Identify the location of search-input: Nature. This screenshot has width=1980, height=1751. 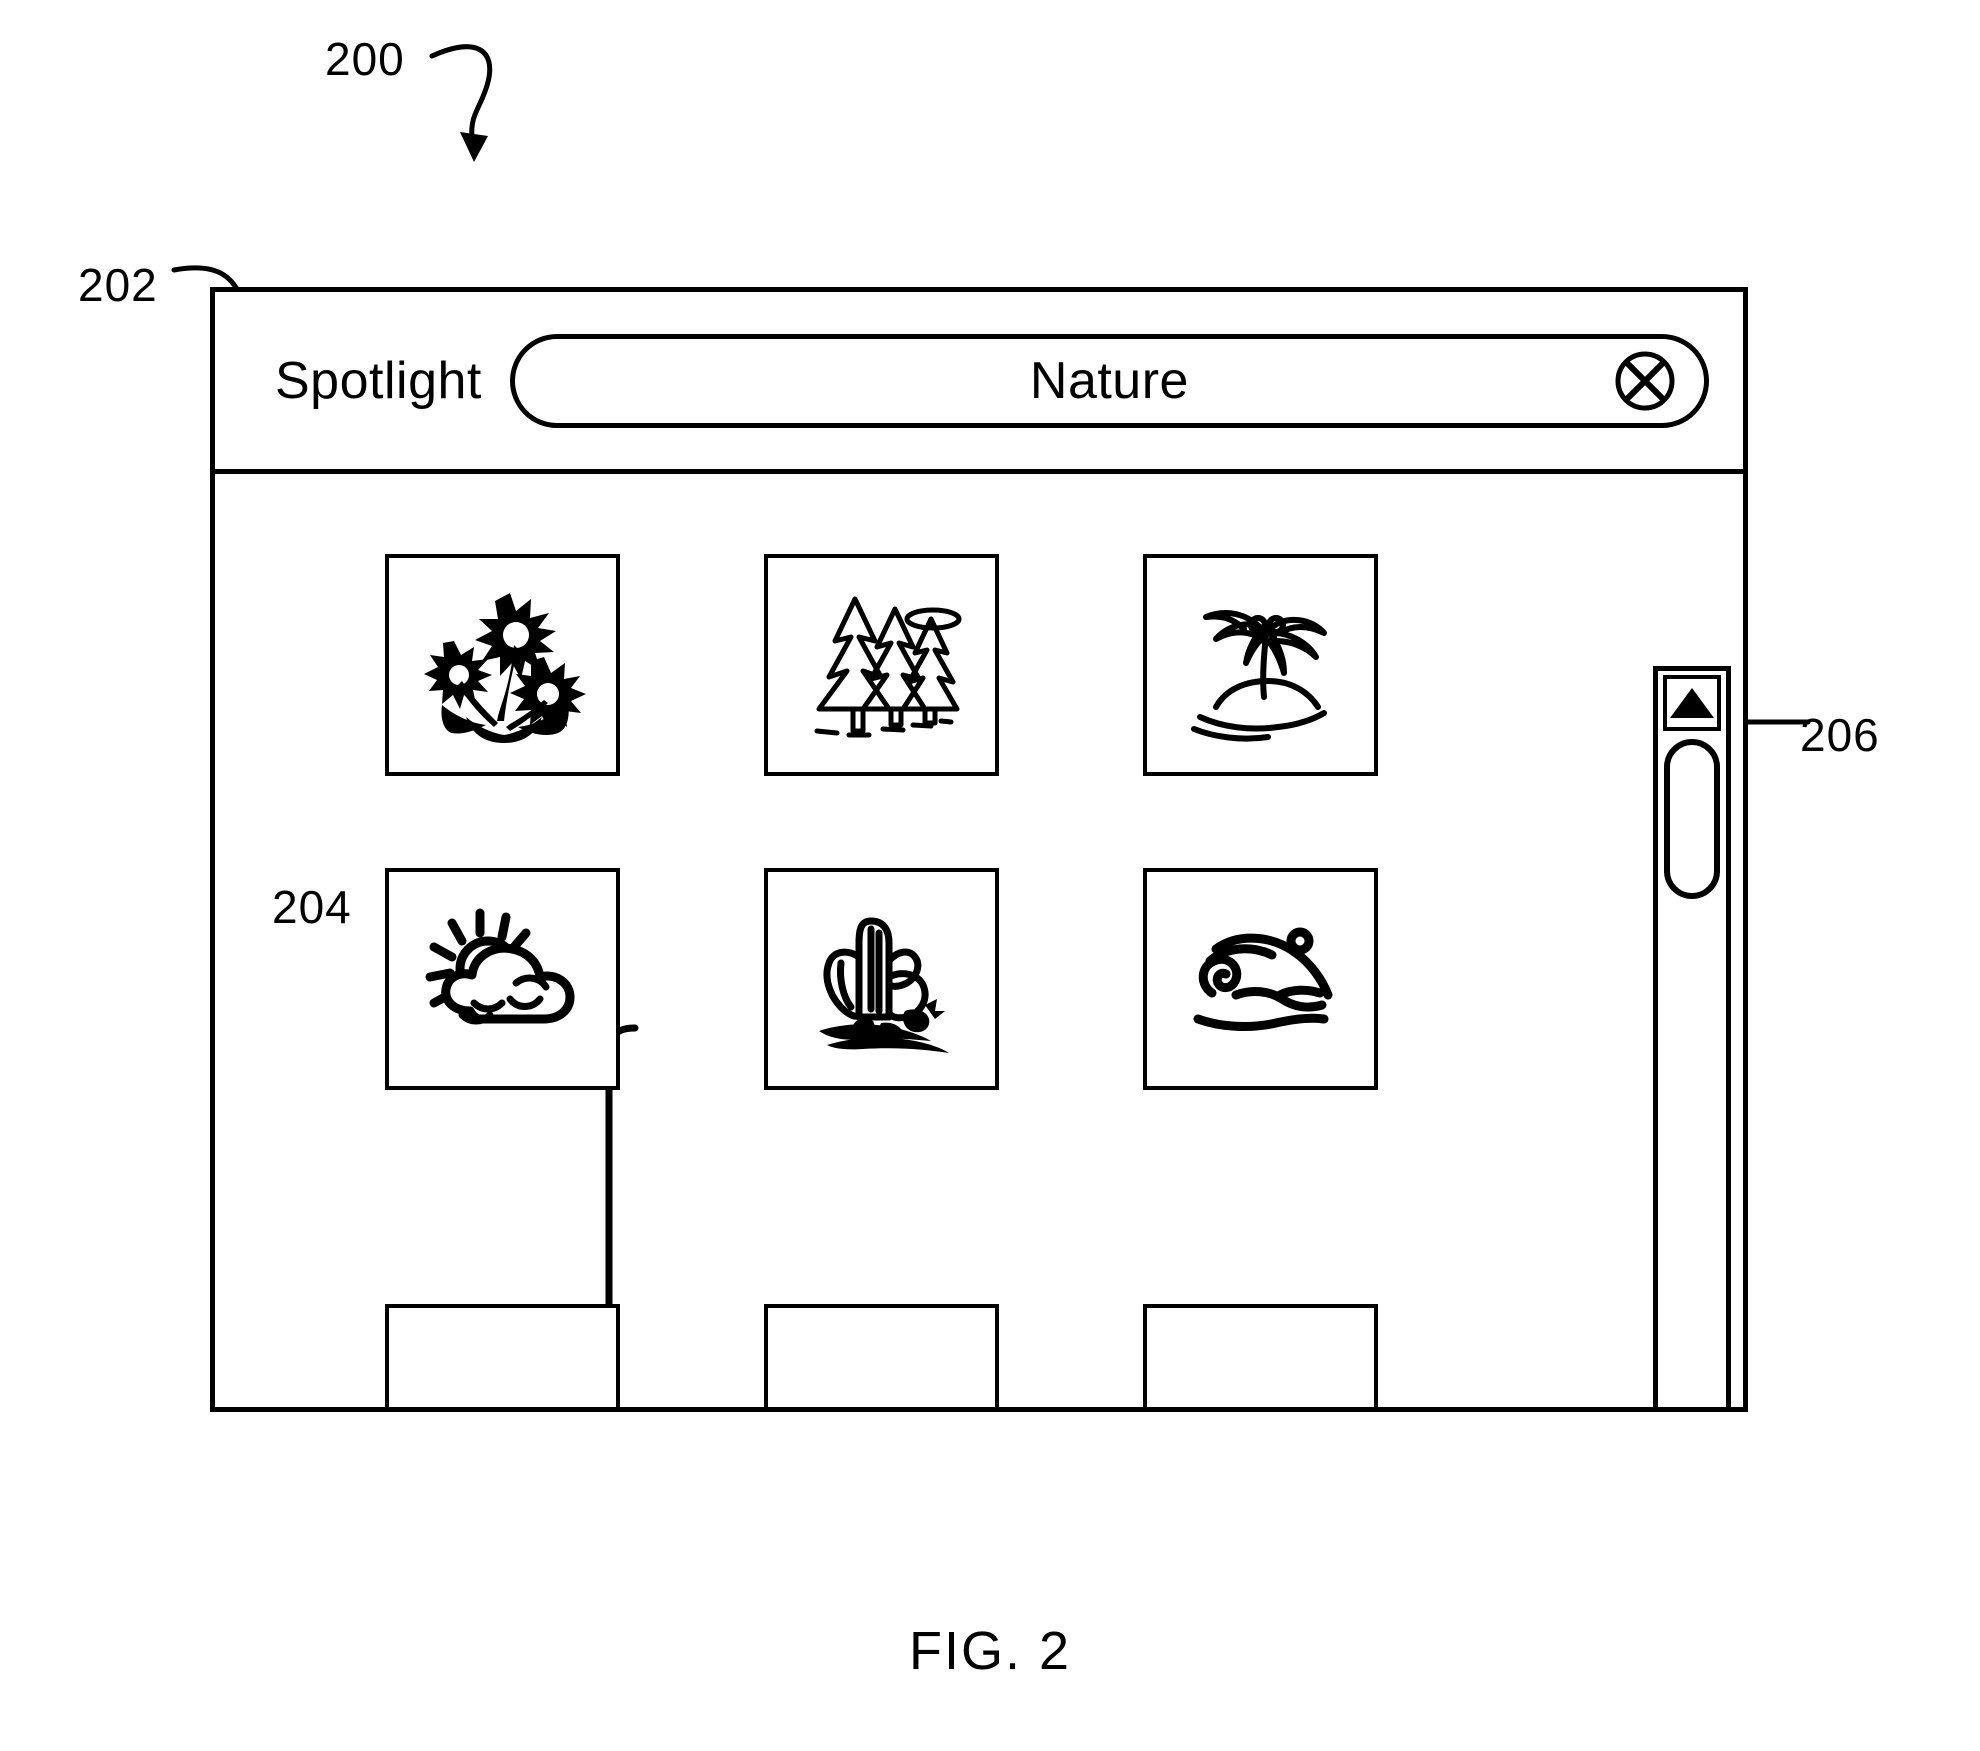
(1109, 380).